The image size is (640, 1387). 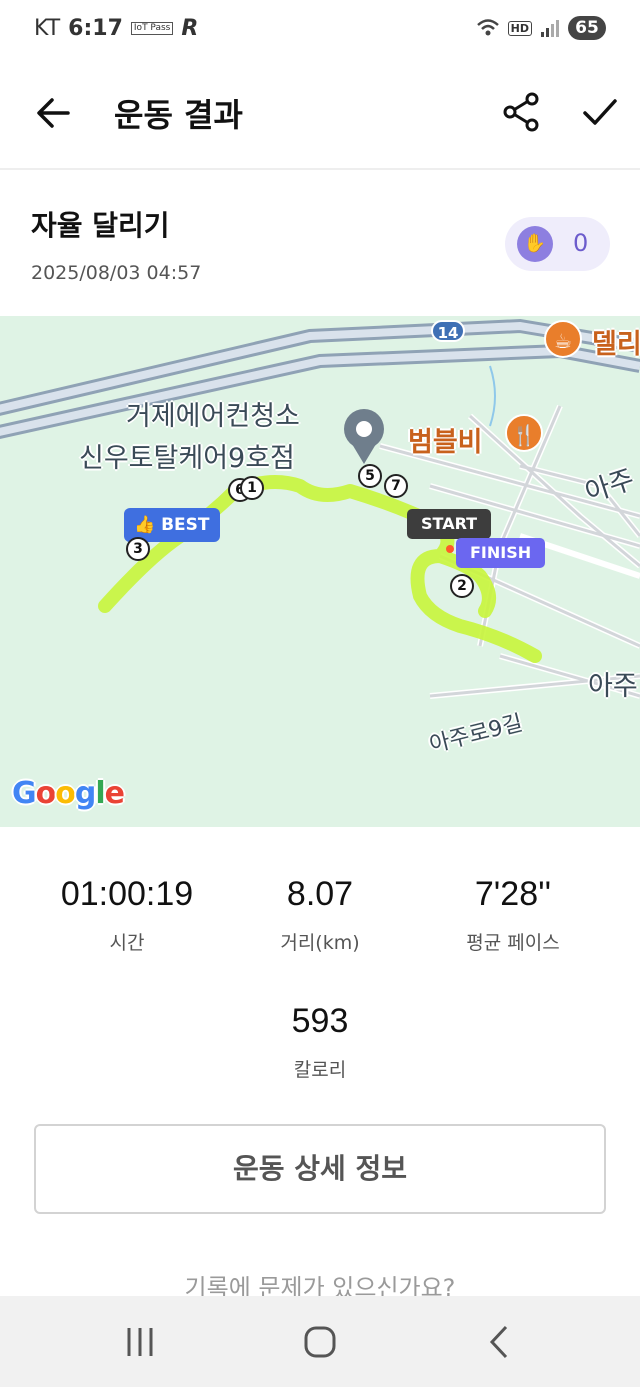 What do you see at coordinates (320, 1070) in the screenshot?
I see `stat-calories-label: 칼로리` at bounding box center [320, 1070].